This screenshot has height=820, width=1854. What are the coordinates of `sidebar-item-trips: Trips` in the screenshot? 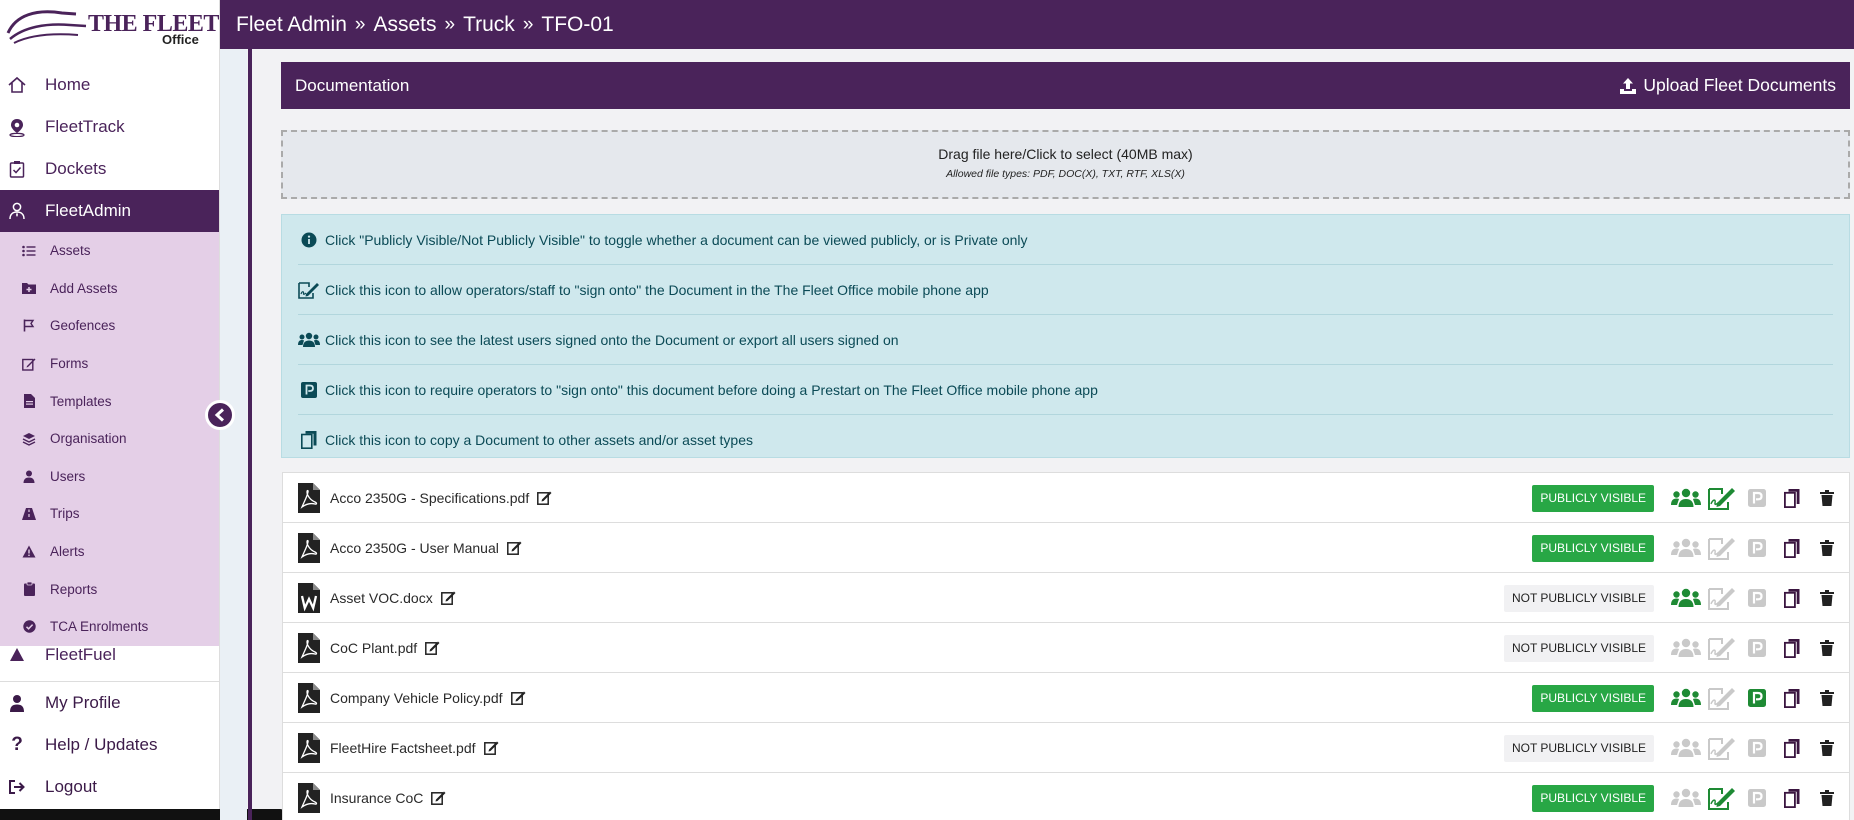 It's located at (109, 514).